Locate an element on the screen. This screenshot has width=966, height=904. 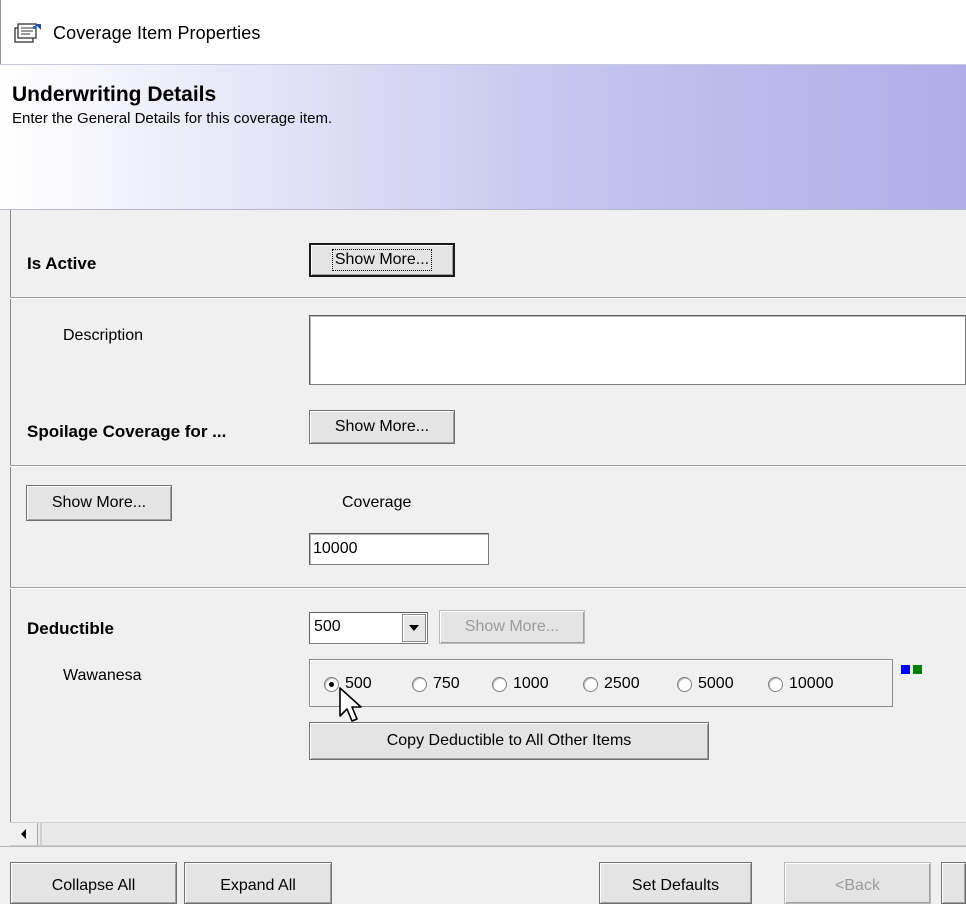
radio-option-750: 750 is located at coordinates (436, 684).